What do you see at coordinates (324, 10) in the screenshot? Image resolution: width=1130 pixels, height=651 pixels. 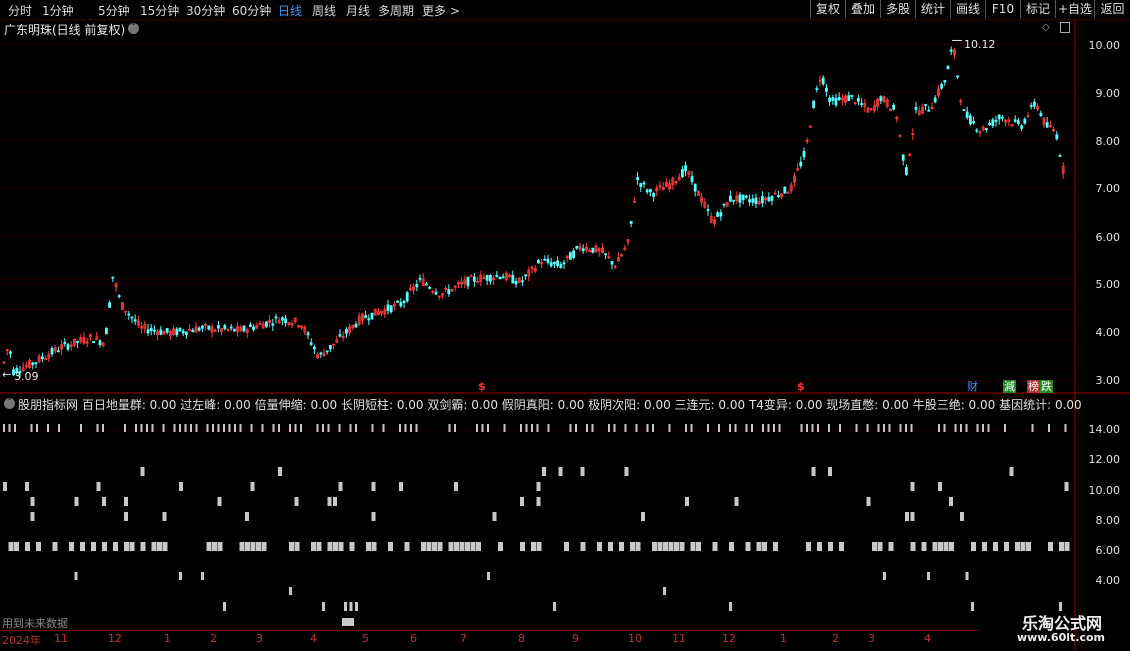 I see `period-weekly: 周线` at bounding box center [324, 10].